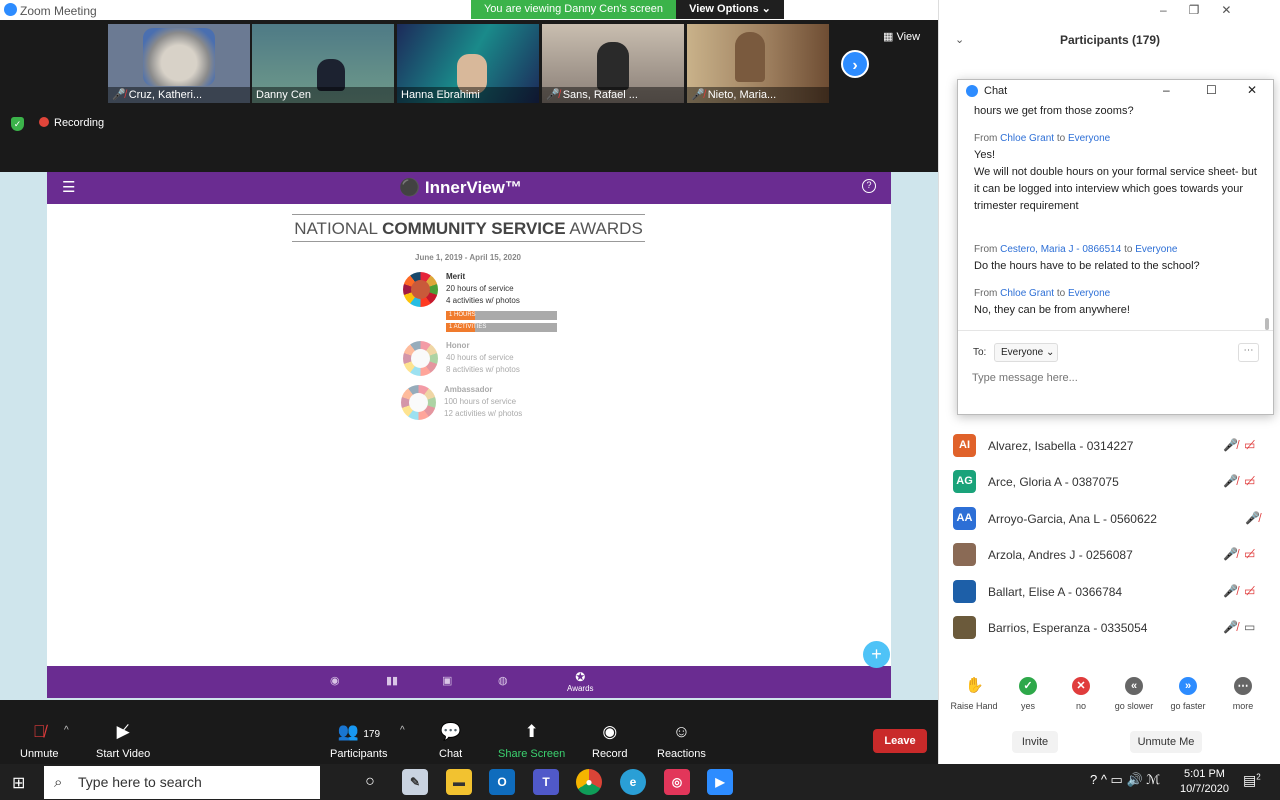  What do you see at coordinates (580, 681) in the screenshot?
I see `awards-nav-item: ✪ Awards` at bounding box center [580, 681].